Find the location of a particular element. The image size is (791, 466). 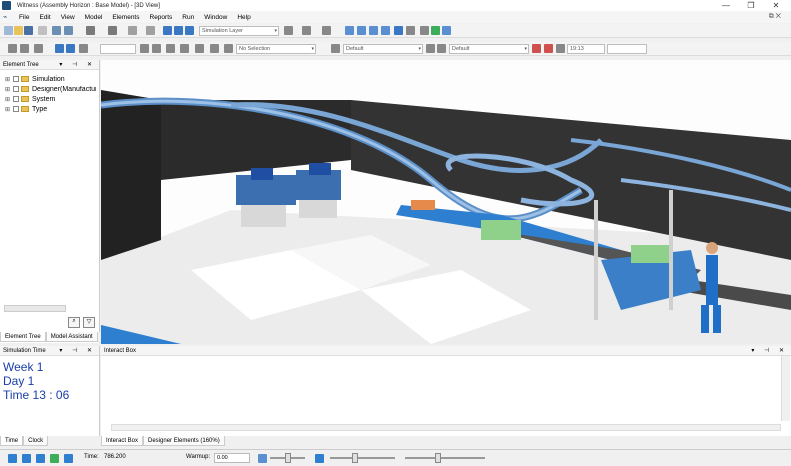

forward-icon is located at coordinates (144, 48).